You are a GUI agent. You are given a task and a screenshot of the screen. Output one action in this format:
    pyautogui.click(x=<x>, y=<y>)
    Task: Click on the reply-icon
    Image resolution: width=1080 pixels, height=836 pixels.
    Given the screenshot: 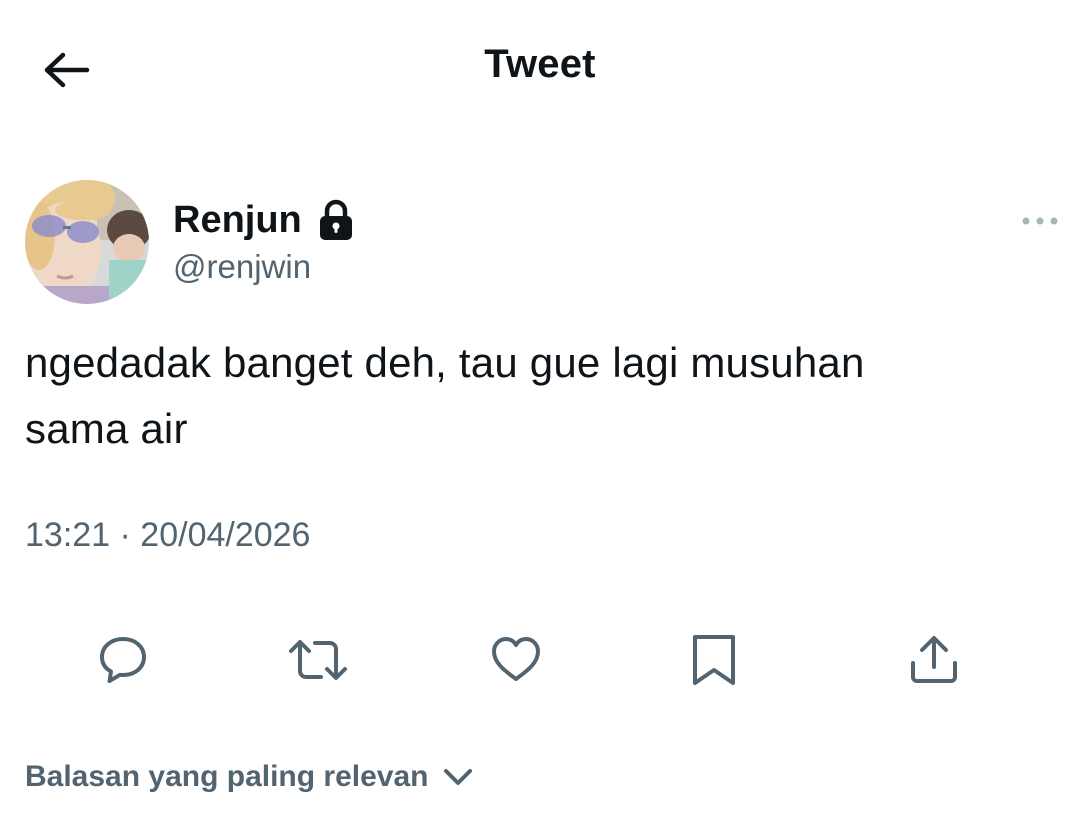 What is the action you would take?
    pyautogui.click(x=123, y=660)
    